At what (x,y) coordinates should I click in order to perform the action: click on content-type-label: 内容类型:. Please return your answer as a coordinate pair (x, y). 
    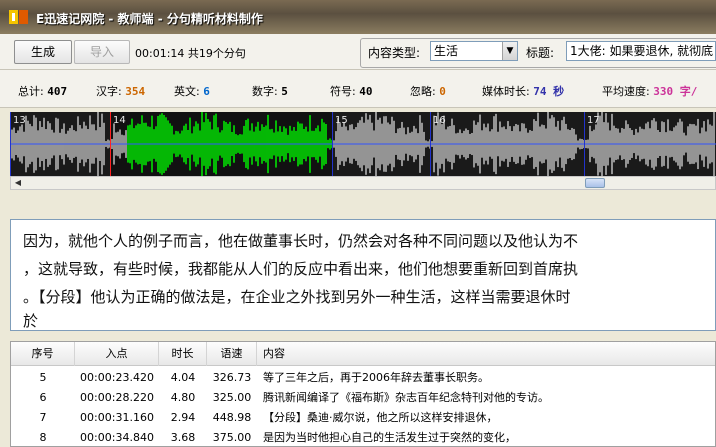
    Looking at the image, I should click on (394, 53).